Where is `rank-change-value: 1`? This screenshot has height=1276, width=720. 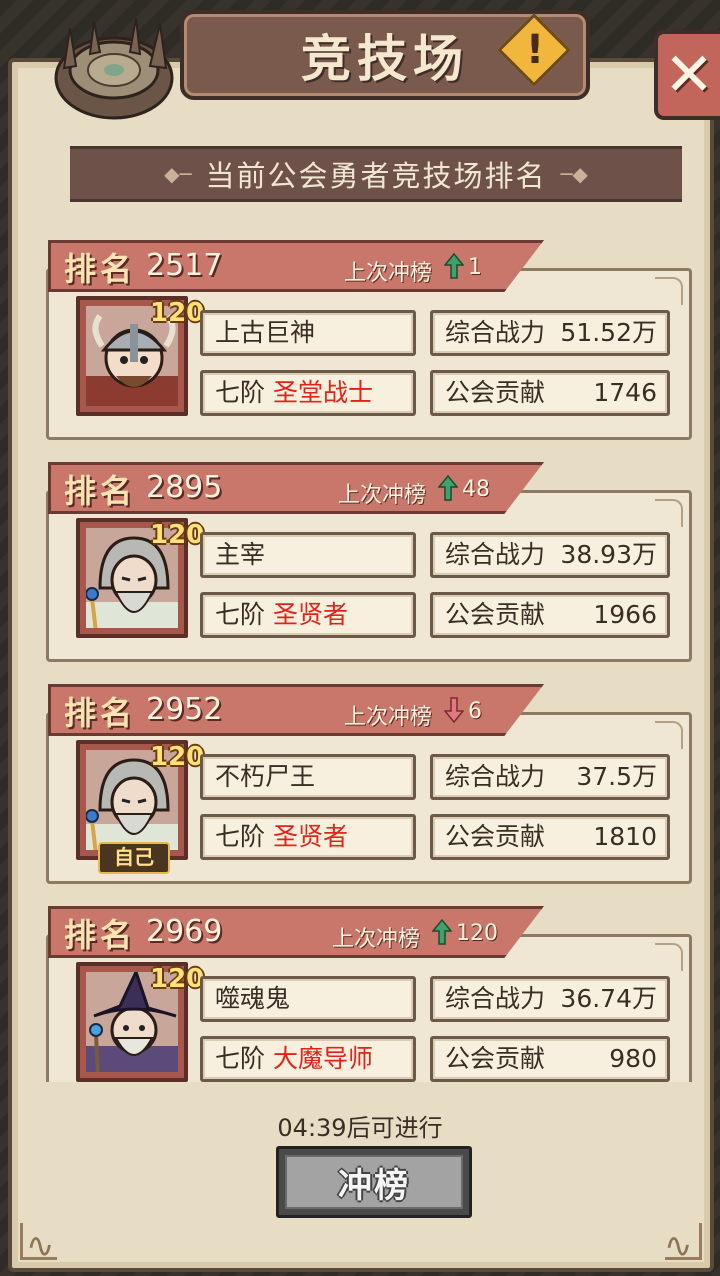 rank-change-value: 1 is located at coordinates (475, 267).